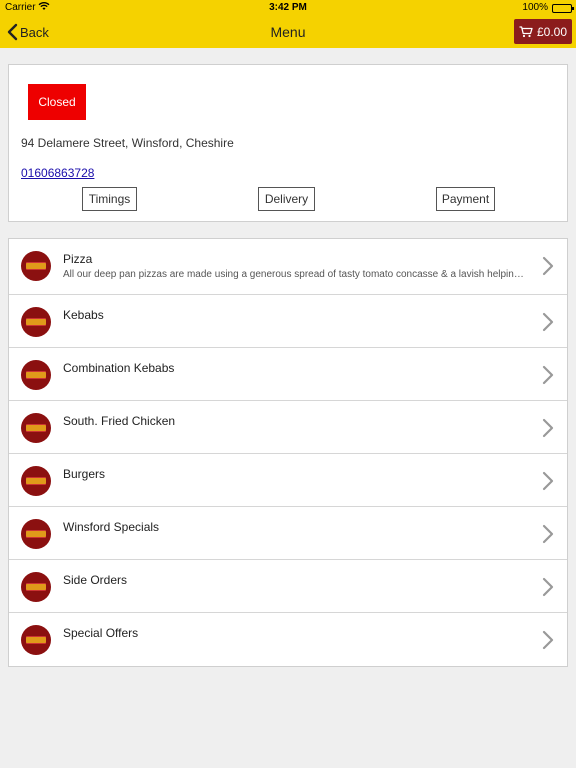 The width and height of the screenshot is (576, 768). Describe the element at coordinates (288, 427) in the screenshot. I see `menu-item-southern-fried-chicken: South. Fried Chicken` at that location.